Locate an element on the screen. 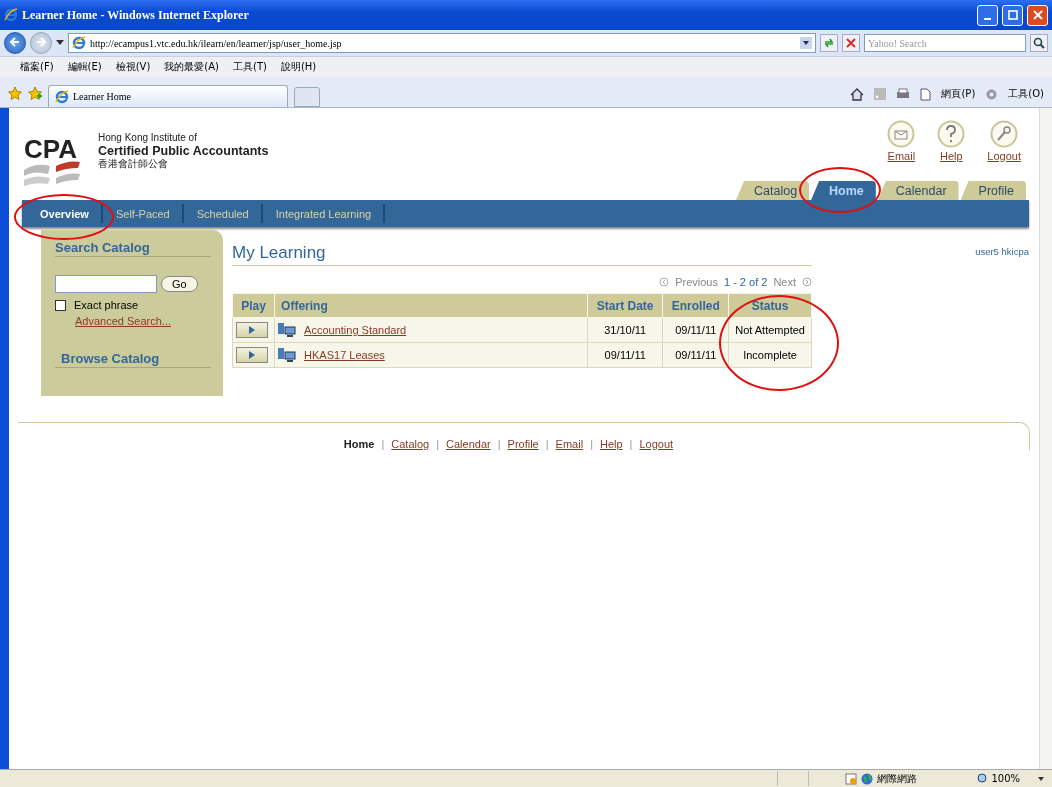 This screenshot has width=1052, height=787. section-heading: Search Catalog is located at coordinates (133, 248).